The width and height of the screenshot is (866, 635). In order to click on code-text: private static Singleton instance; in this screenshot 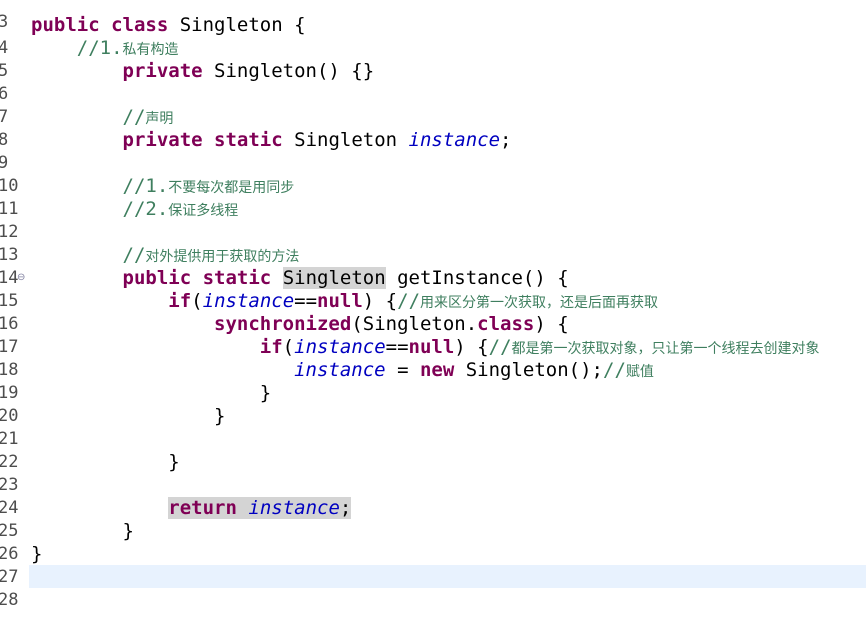, I will do `click(317, 140)`.